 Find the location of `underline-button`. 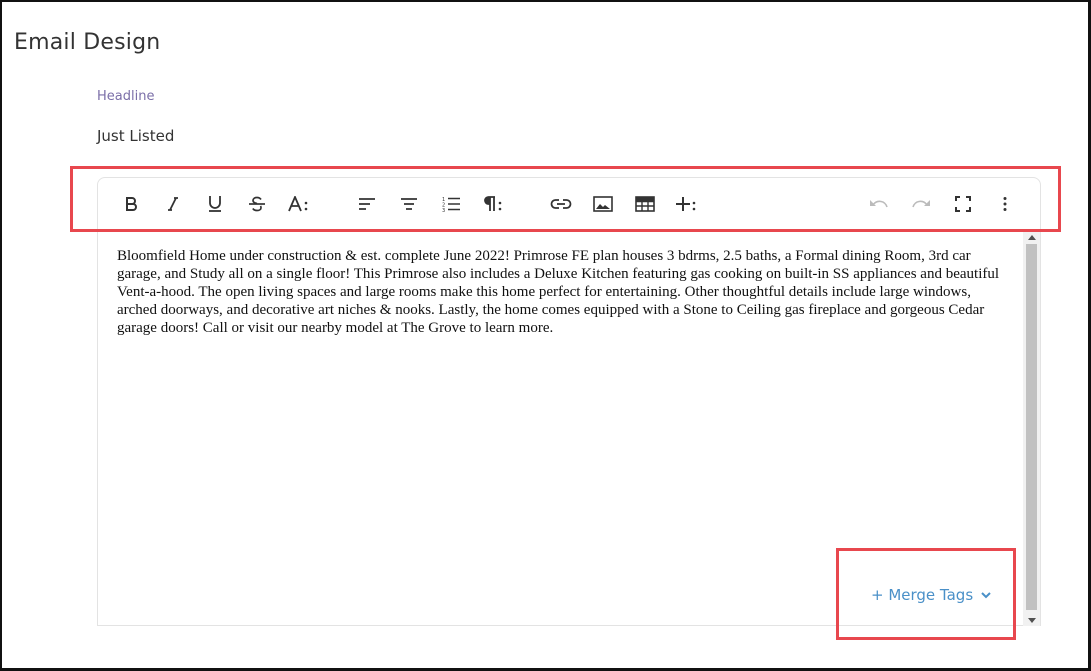

underline-button is located at coordinates (215, 204).